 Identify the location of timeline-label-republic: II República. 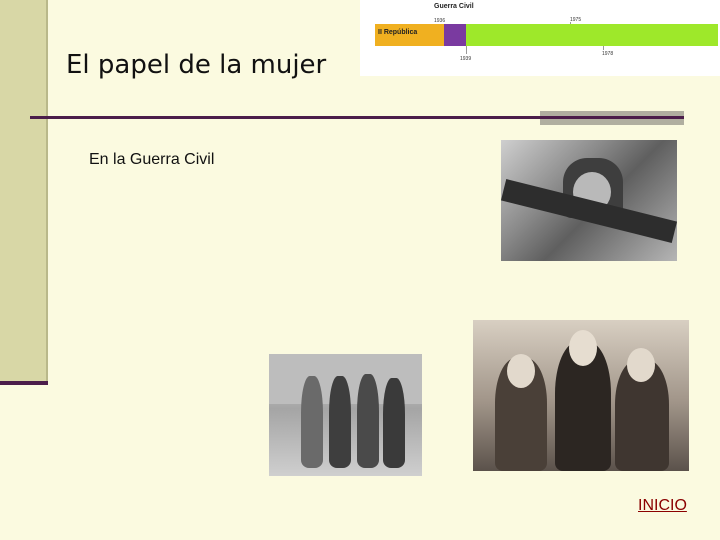
(398, 32).